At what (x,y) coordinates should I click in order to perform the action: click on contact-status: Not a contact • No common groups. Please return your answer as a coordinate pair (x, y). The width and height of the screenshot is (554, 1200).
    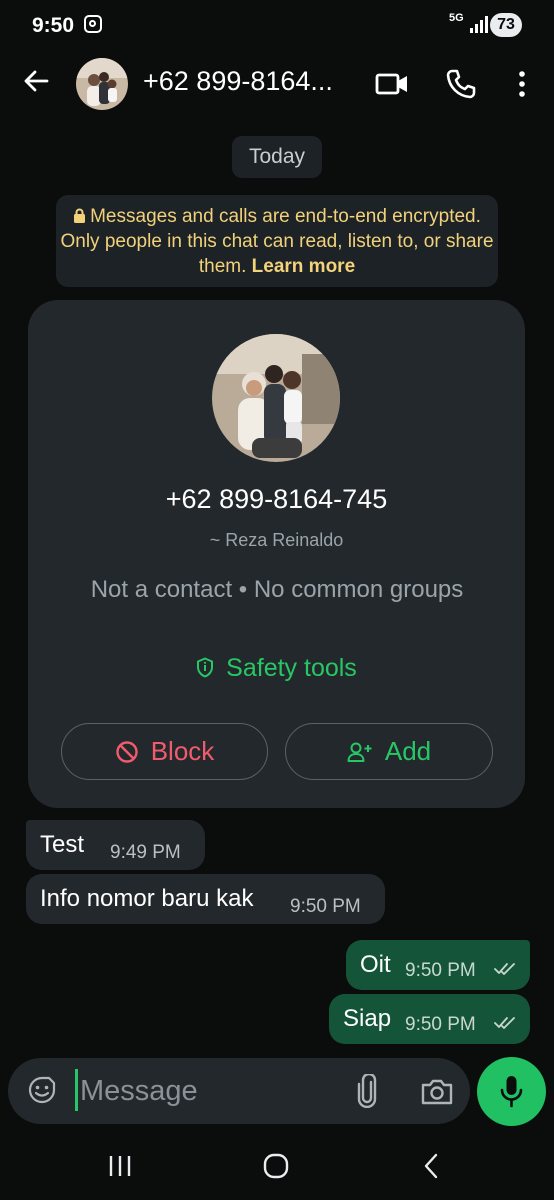
    Looking at the image, I should click on (277, 589).